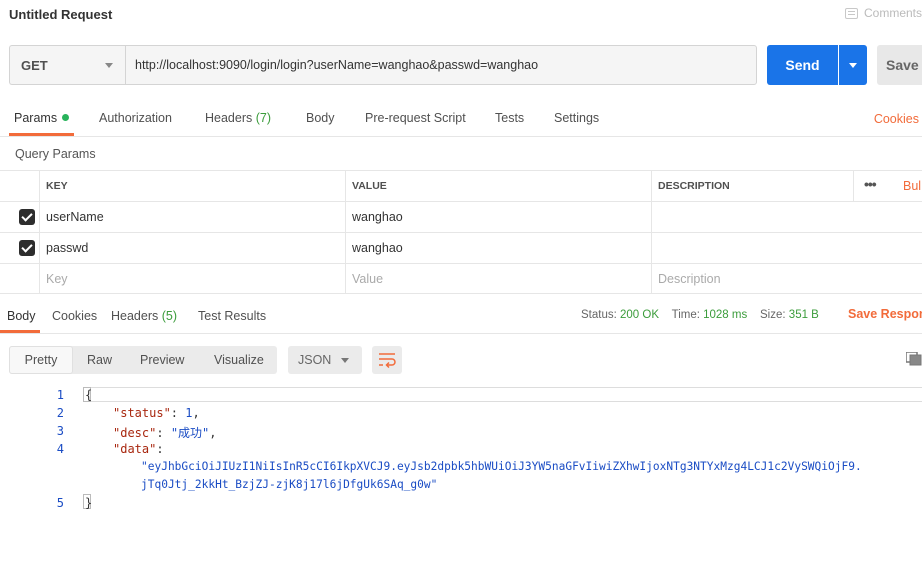 This screenshot has height=571, width=922. What do you see at coordinates (60, 431) in the screenshot?
I see `line-number: 3` at bounding box center [60, 431].